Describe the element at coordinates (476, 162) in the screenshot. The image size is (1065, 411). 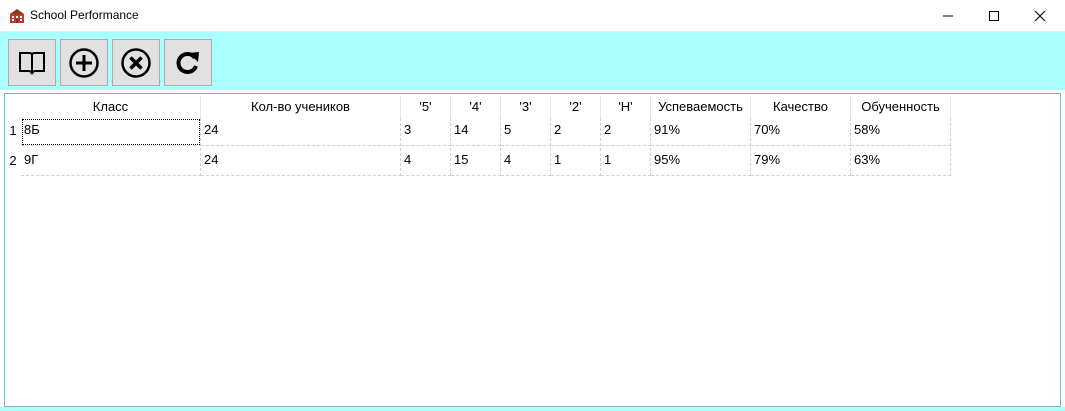
I see `table-cell: 15` at that location.